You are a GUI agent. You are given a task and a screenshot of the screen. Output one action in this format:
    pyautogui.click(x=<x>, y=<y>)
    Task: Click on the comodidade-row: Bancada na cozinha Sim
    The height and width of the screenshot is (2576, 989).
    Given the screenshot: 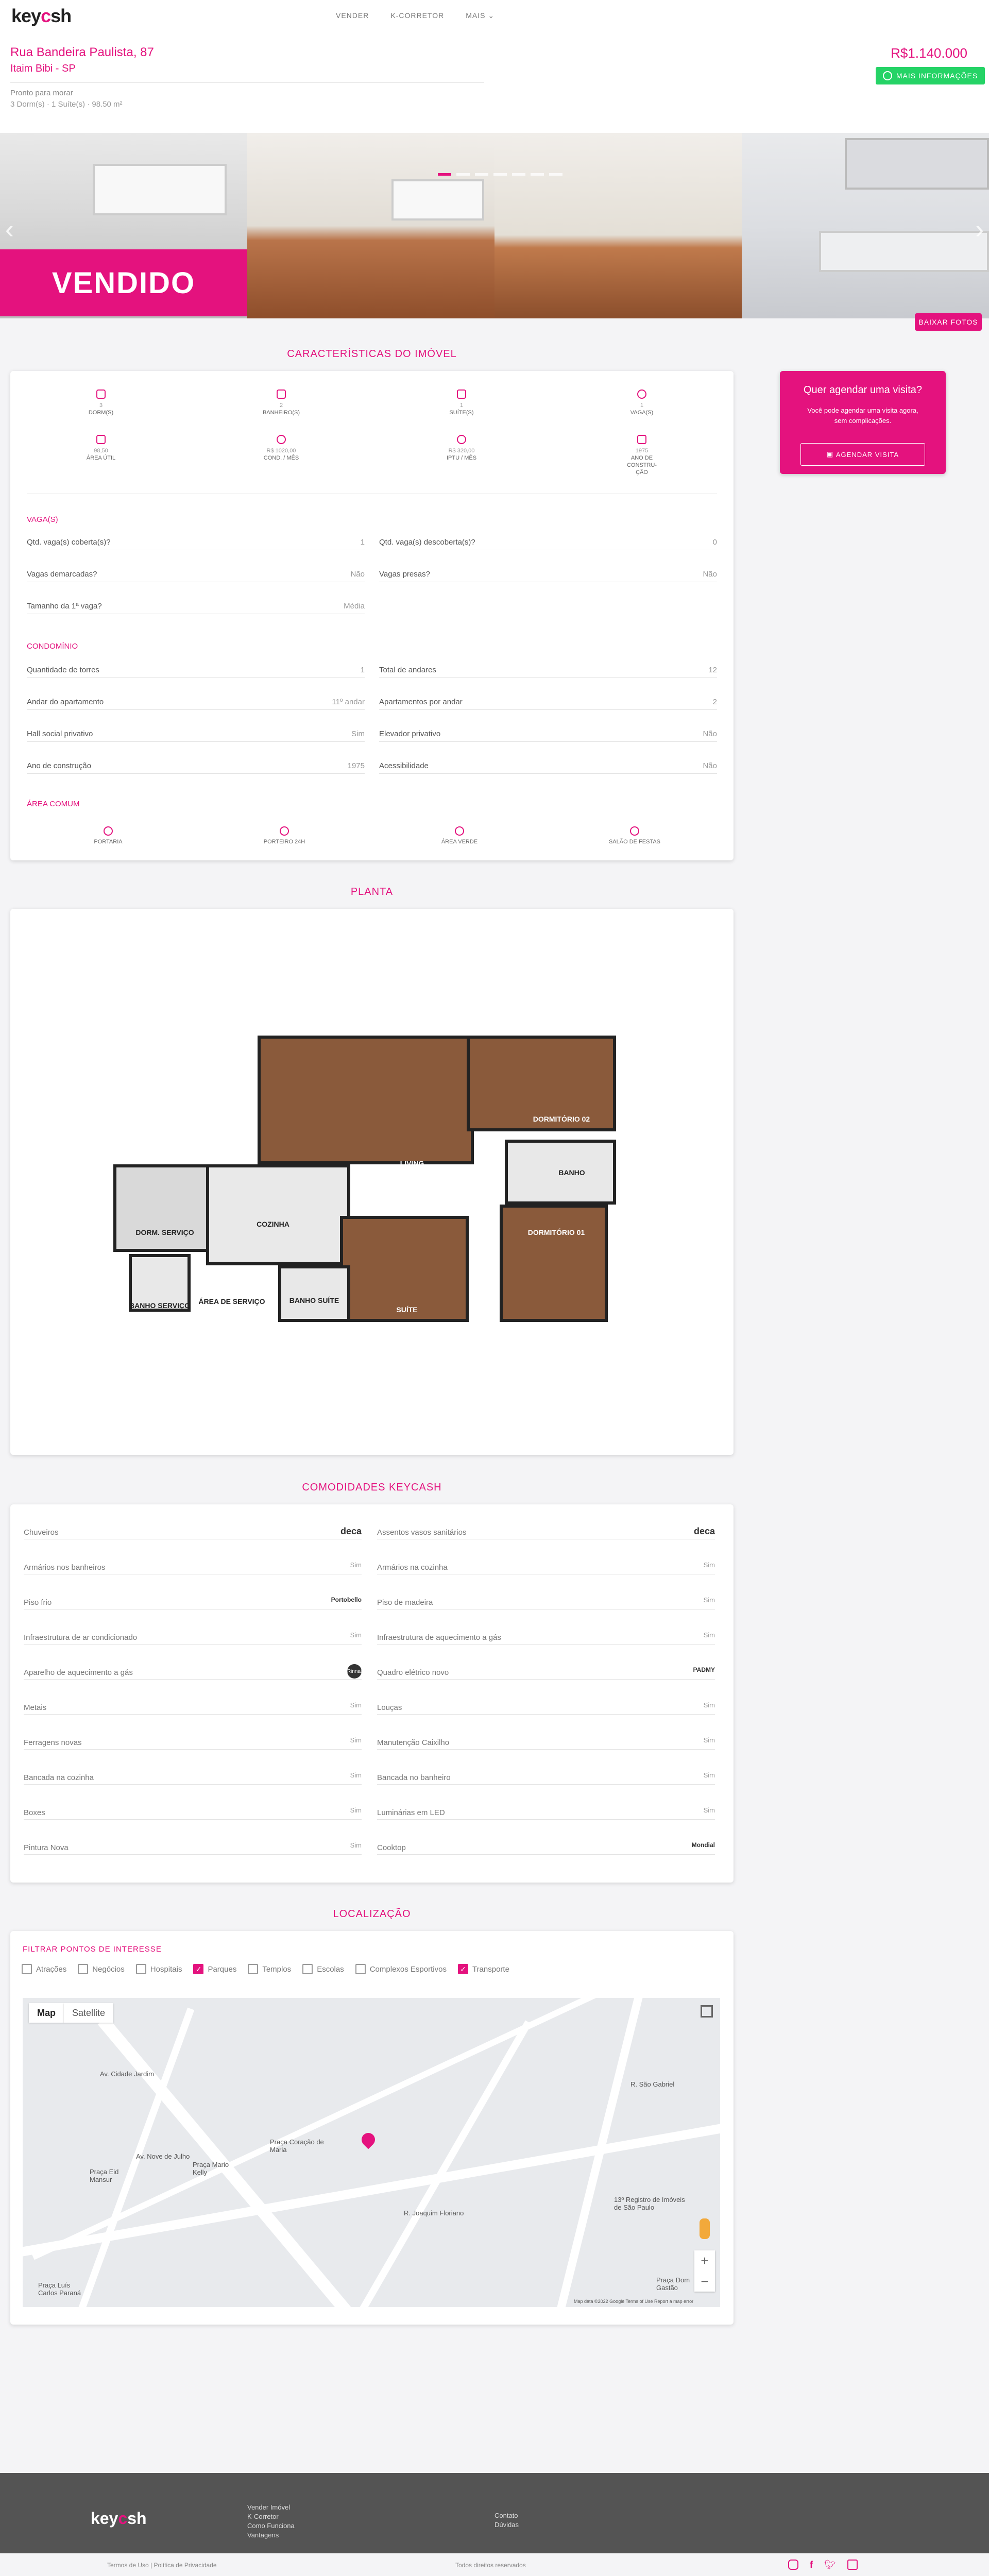 What is the action you would take?
    pyautogui.click(x=193, y=1778)
    